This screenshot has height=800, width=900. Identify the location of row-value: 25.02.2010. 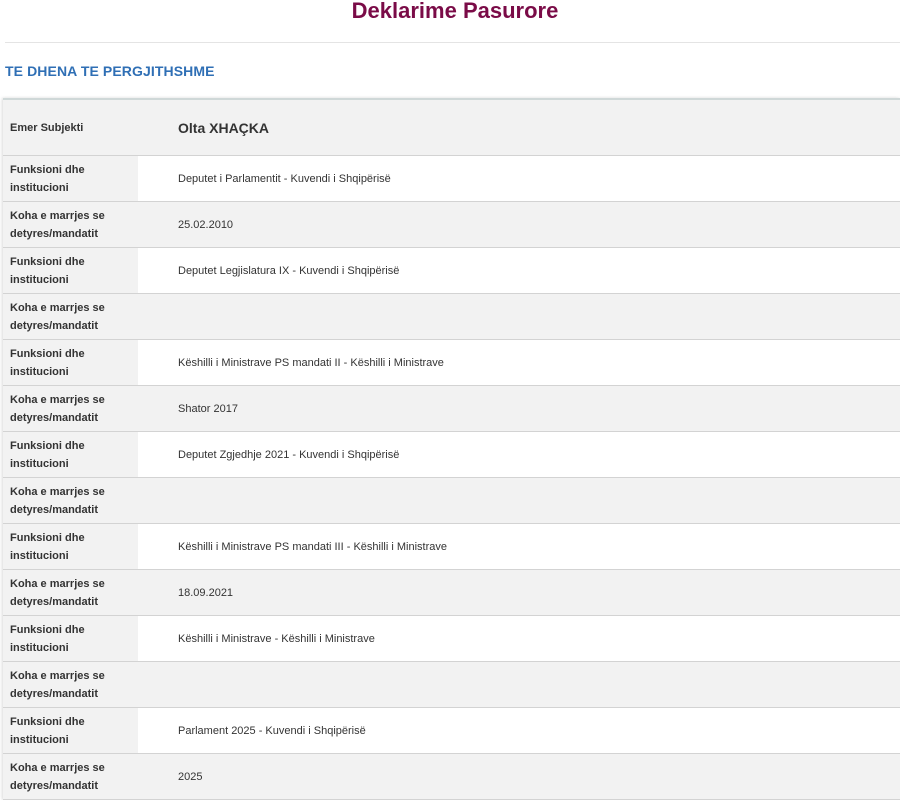
(536, 224).